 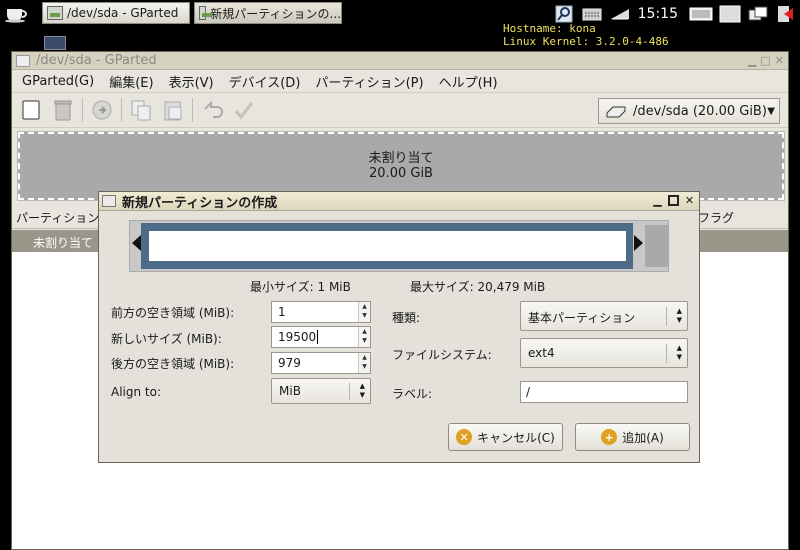 What do you see at coordinates (656, 246) in the screenshot?
I see `unallocated-after-block` at bounding box center [656, 246].